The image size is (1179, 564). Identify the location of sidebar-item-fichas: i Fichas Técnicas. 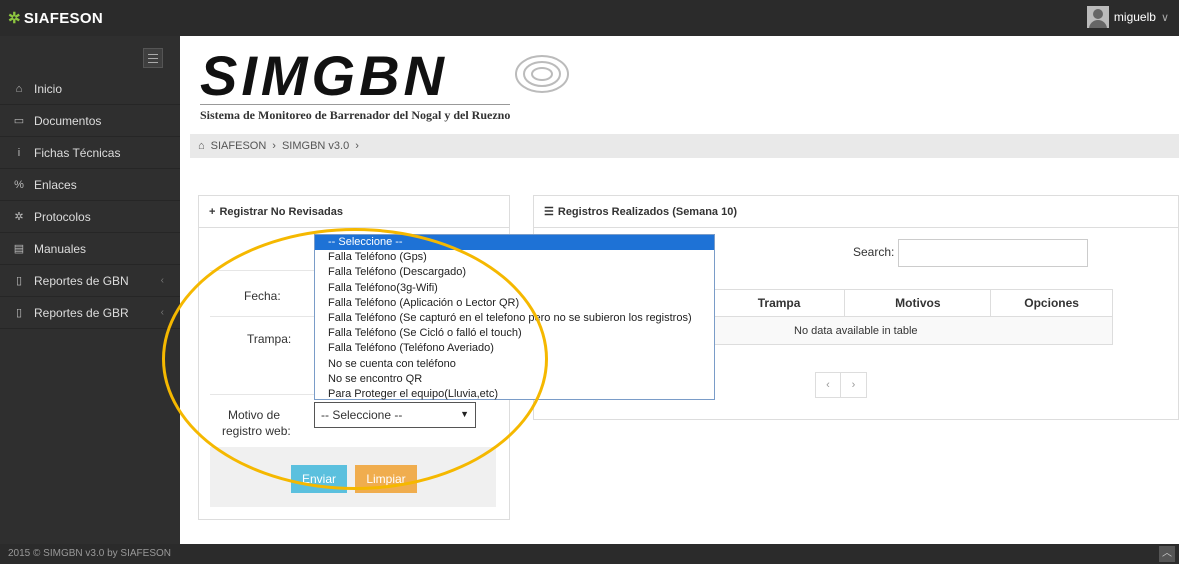
(90, 153).